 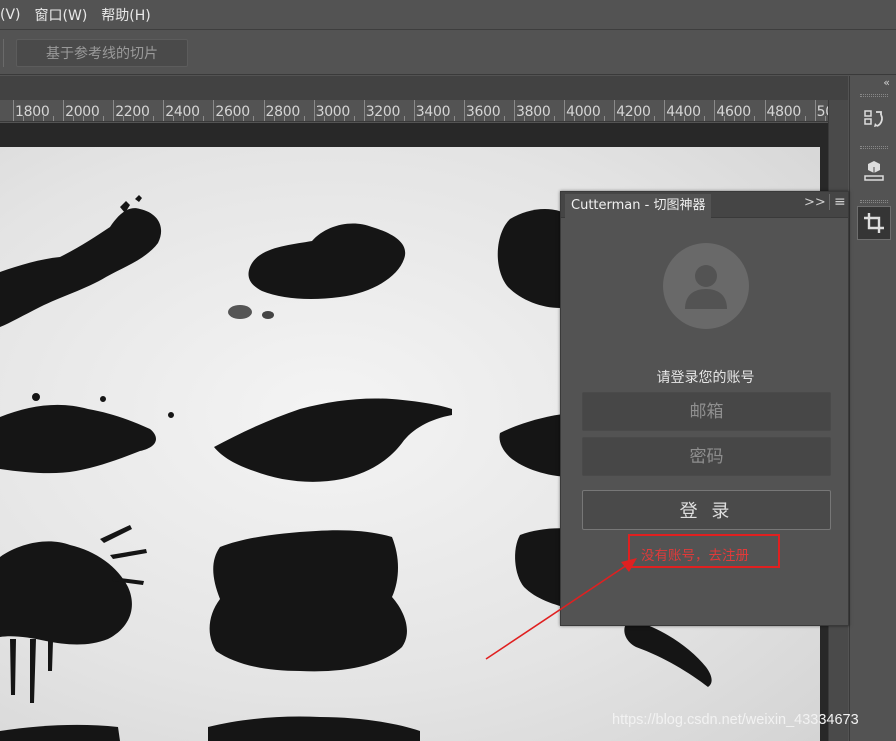 What do you see at coordinates (102, 53) in the screenshot?
I see `slices-from-guides-button: 基于参考线的切片` at bounding box center [102, 53].